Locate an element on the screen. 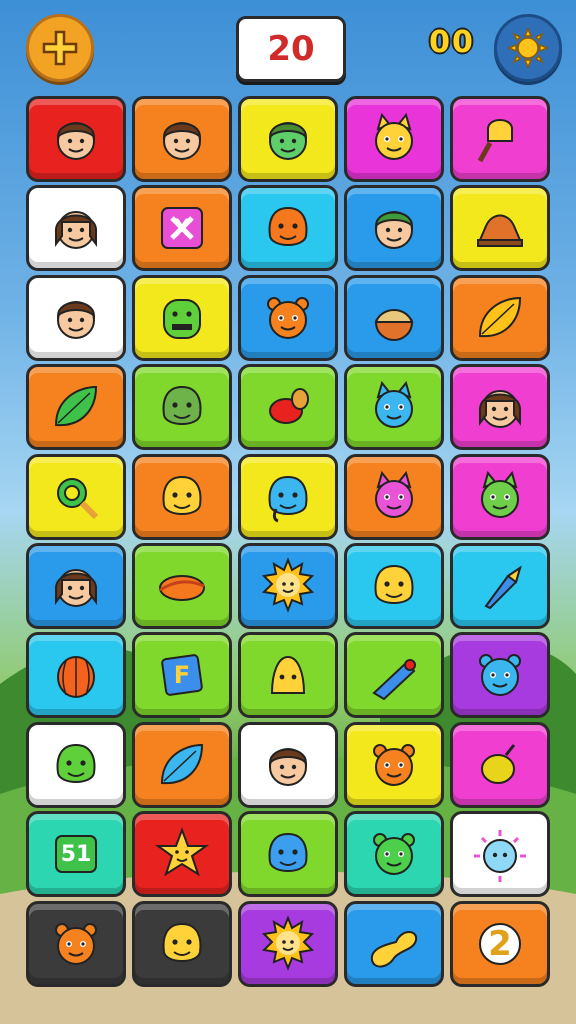 Image resolution: width=576 pixels, height=1024 pixels. blue-blob-icon is located at coordinates (288, 853).